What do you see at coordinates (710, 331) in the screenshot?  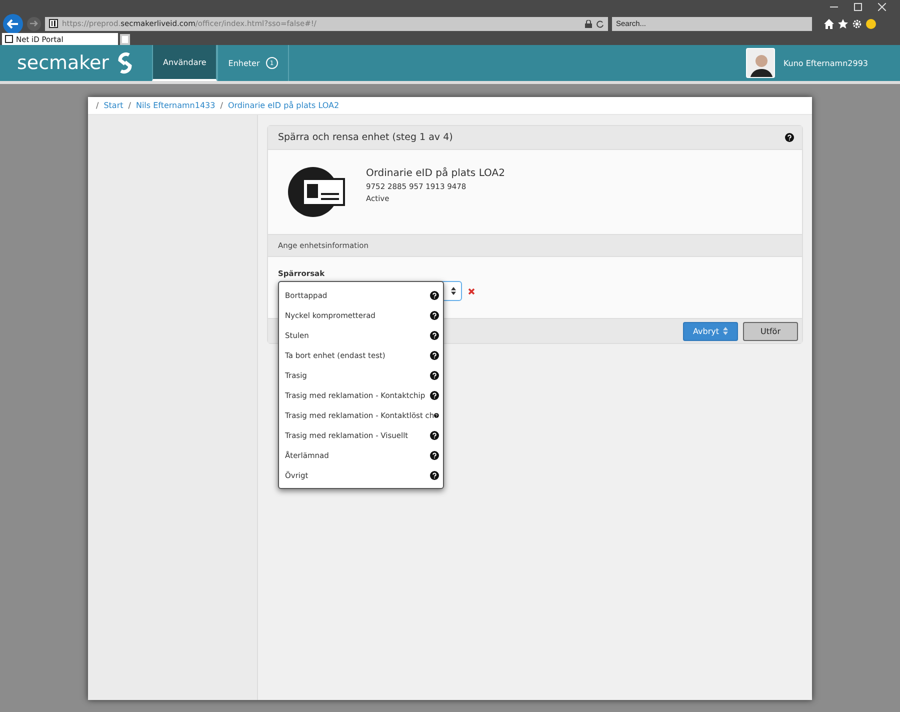 I see `cancel-button: Avbryt` at bounding box center [710, 331].